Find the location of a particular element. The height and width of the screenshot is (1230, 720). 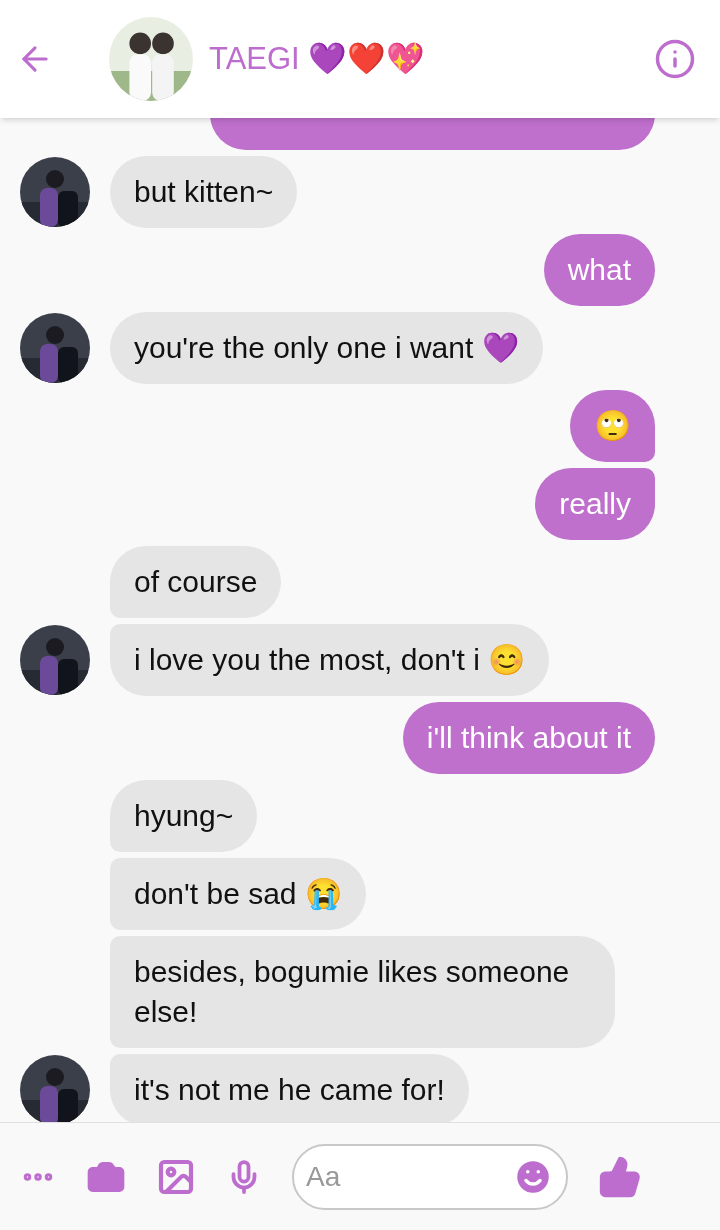

received-message: don't be sad 😭 is located at coordinates (238, 894).